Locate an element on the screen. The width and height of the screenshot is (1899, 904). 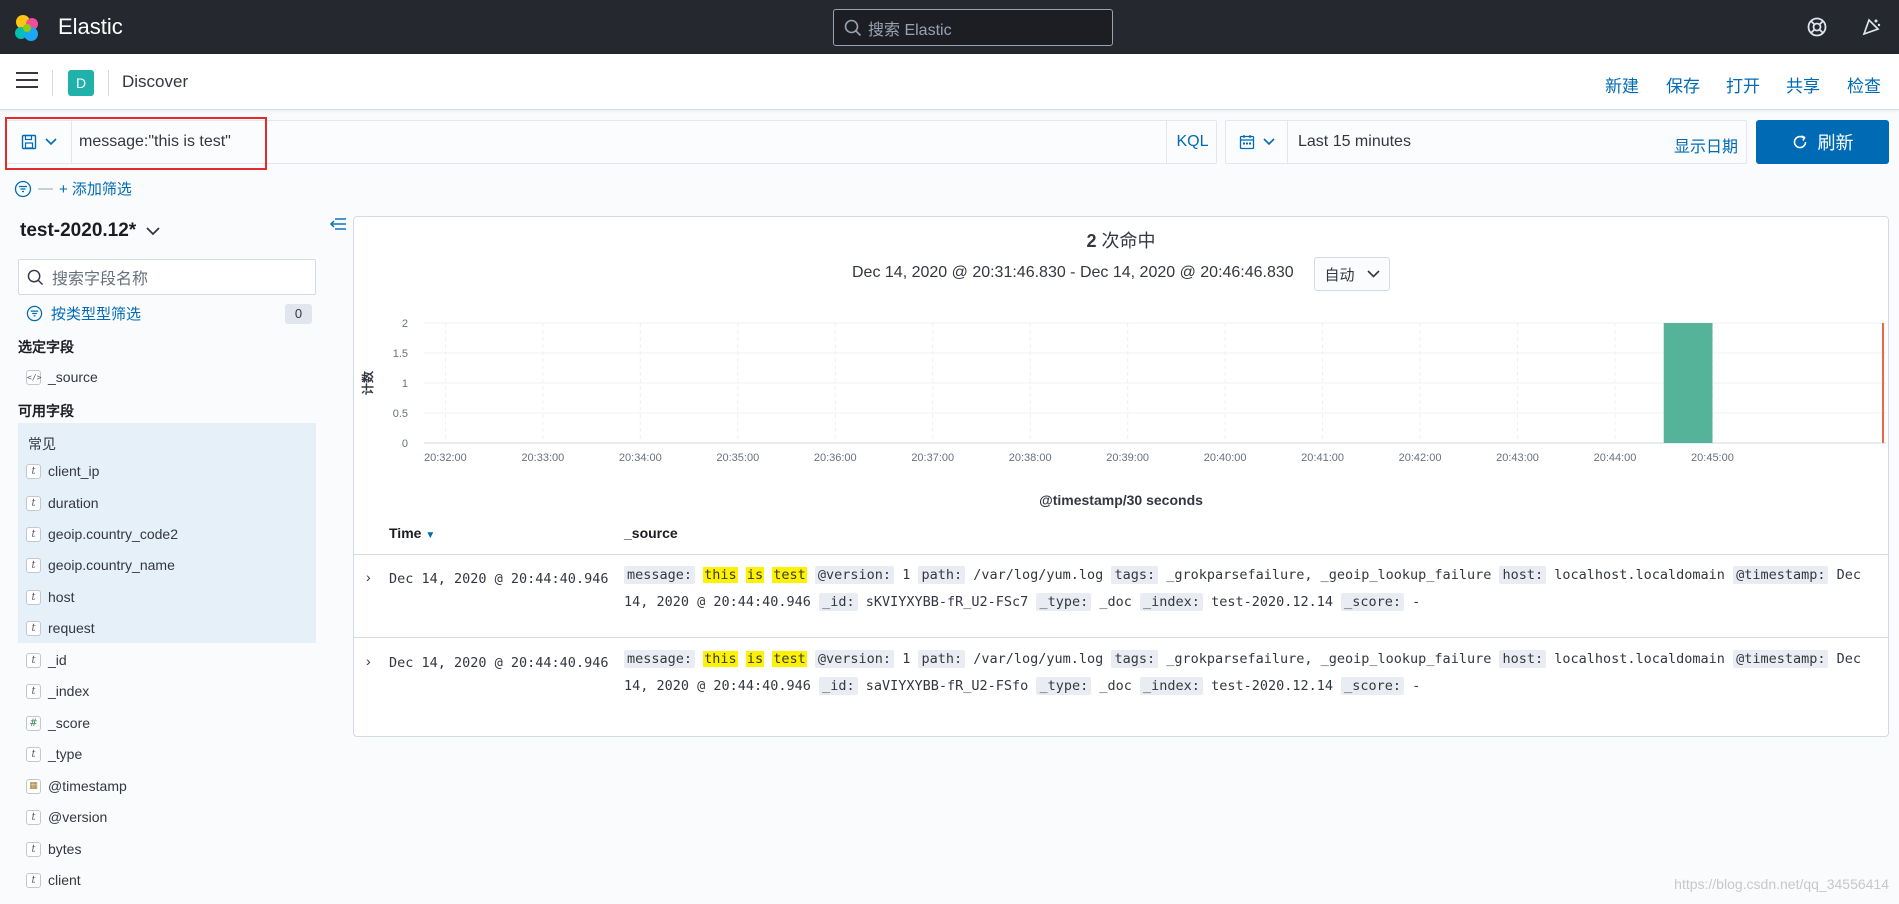
x-tick-label: 20:38:00 is located at coordinates (1030, 458).